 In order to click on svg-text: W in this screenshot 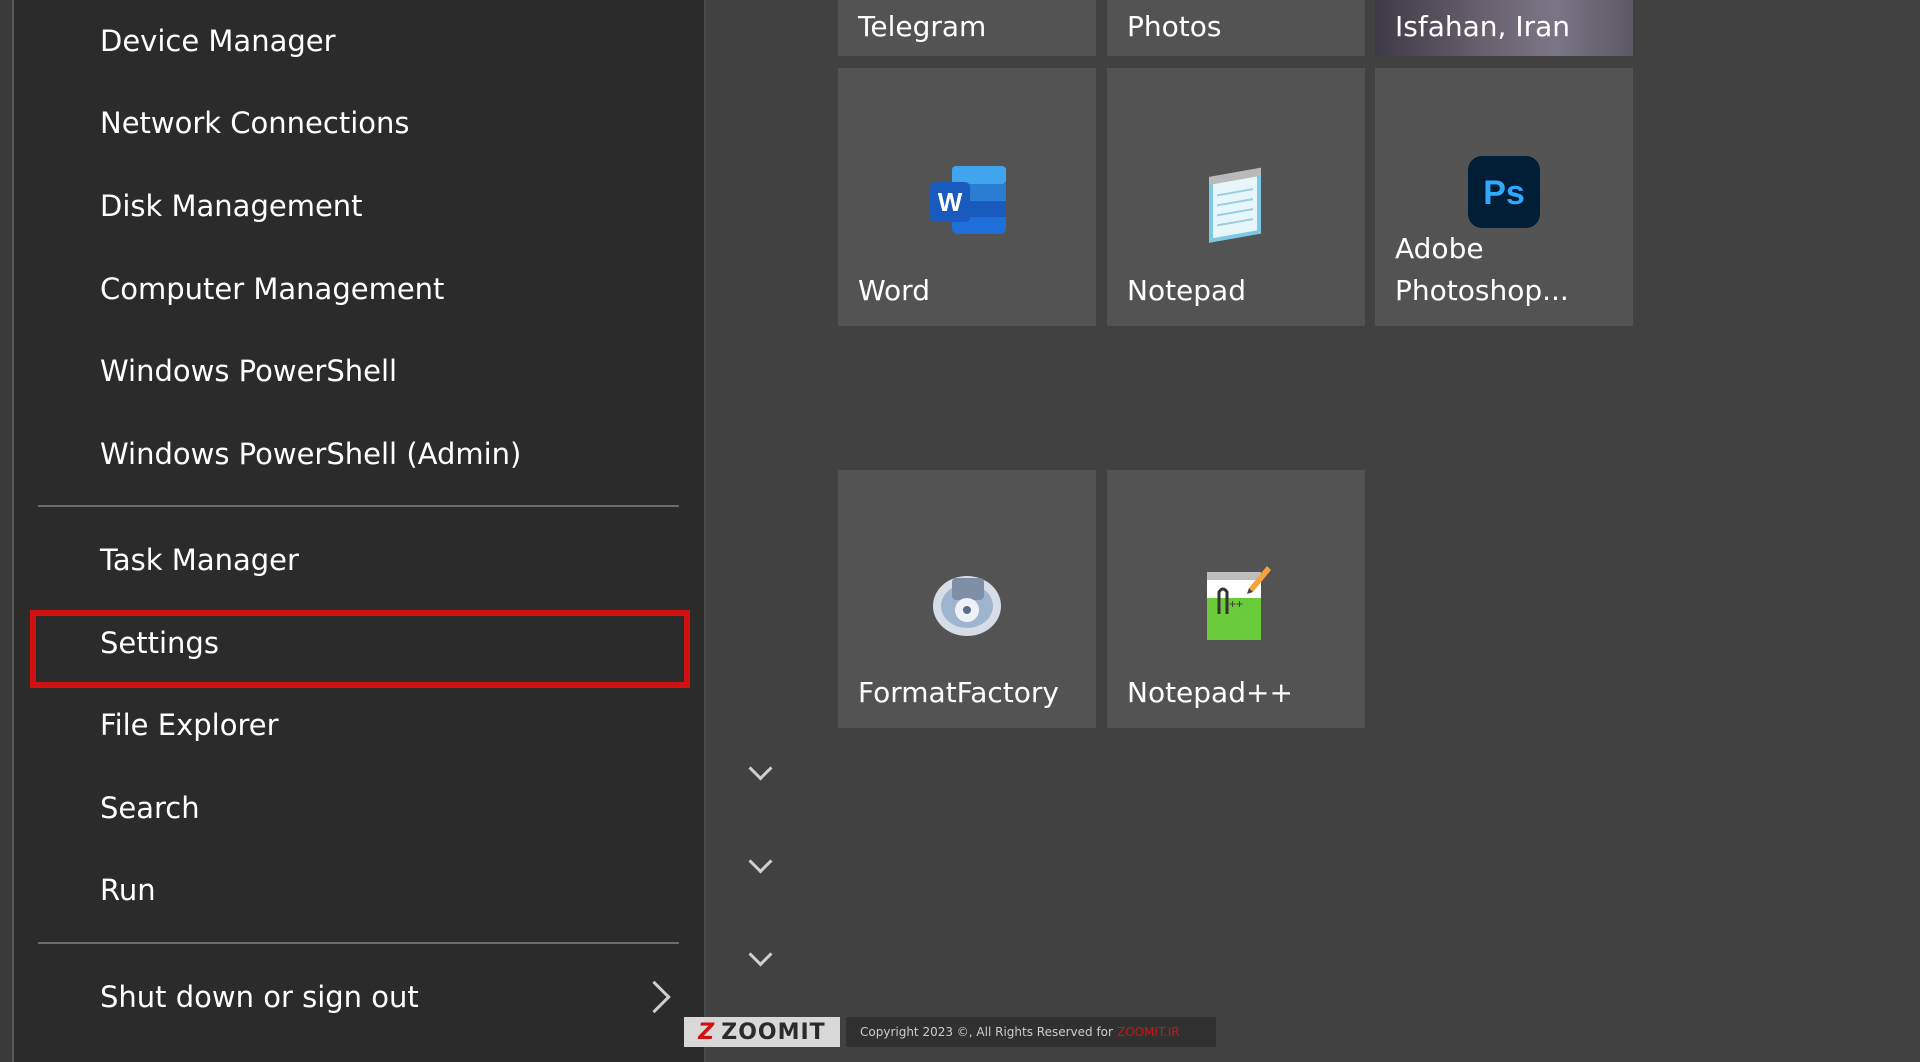, I will do `click(950, 202)`.